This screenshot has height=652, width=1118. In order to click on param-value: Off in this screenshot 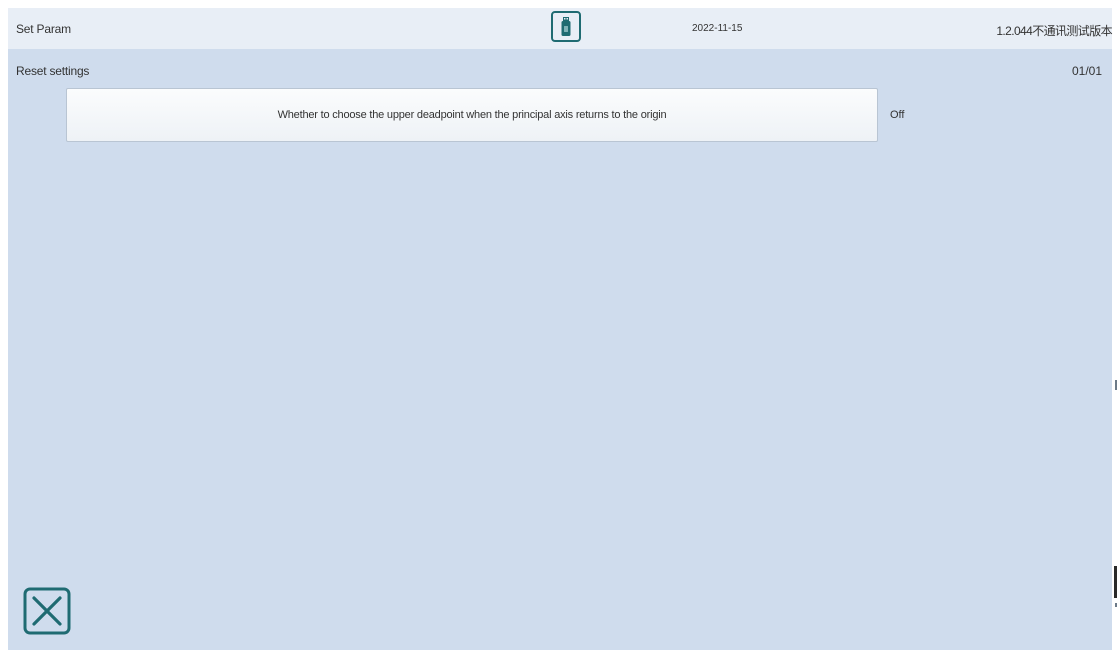, I will do `click(897, 115)`.